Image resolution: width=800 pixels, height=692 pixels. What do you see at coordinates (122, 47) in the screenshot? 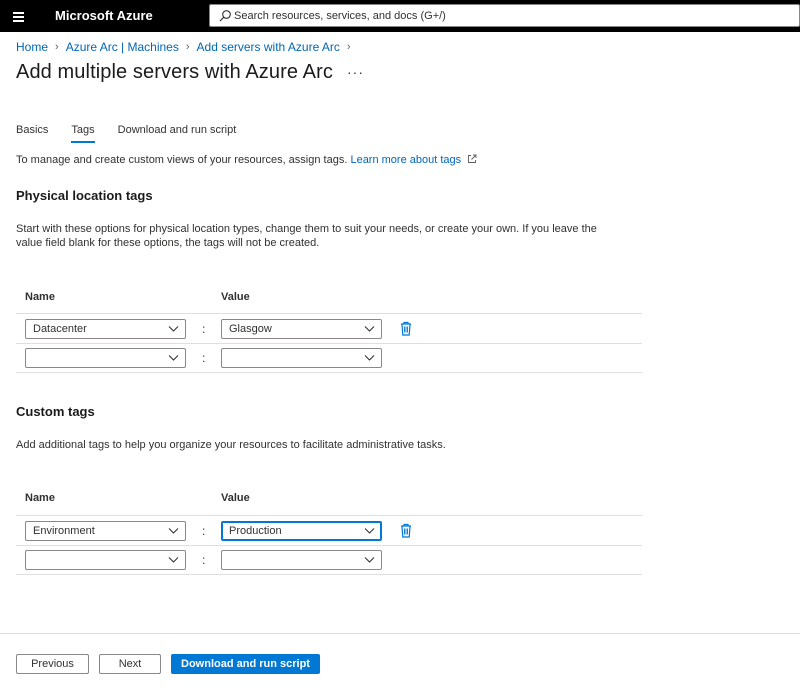
I see `breadcrumb-azure-arc-machines: Azure Arc | Machines` at bounding box center [122, 47].